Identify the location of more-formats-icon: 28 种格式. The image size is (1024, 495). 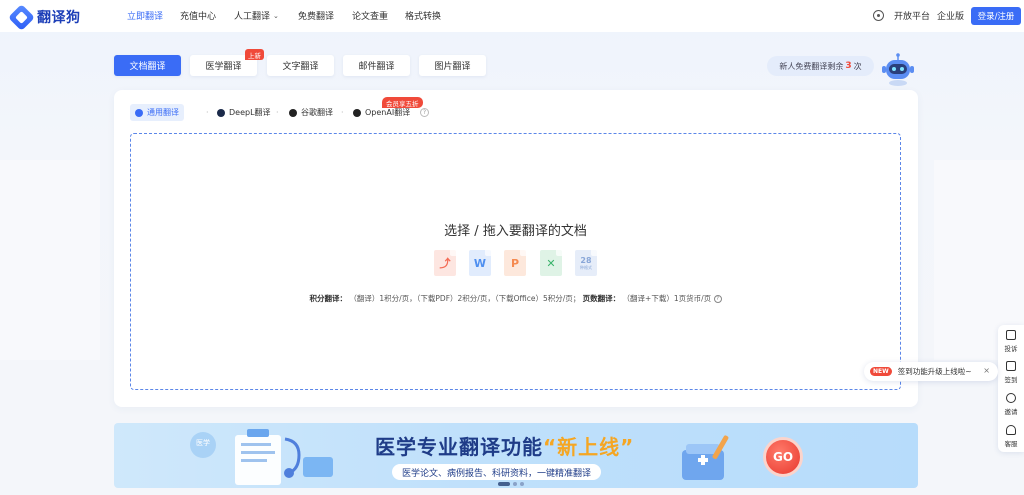
(586, 263).